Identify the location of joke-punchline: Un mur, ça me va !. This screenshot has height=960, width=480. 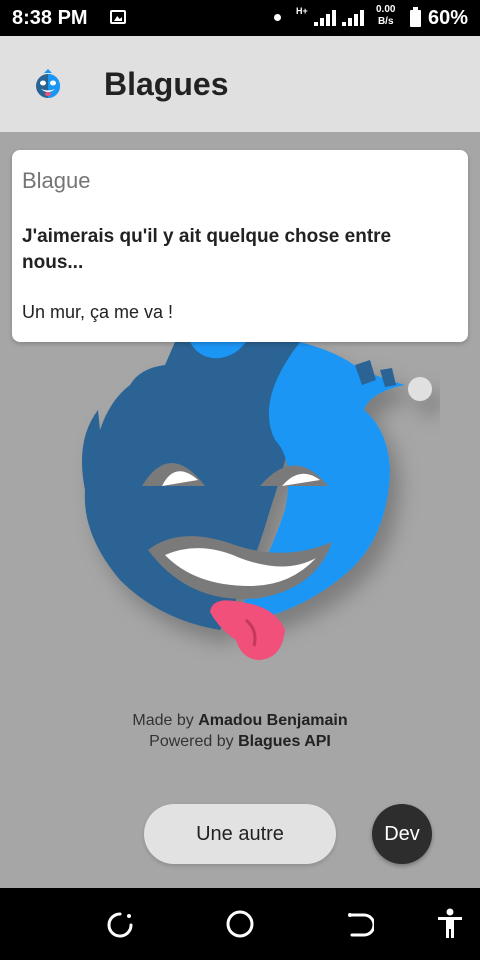
(98, 312).